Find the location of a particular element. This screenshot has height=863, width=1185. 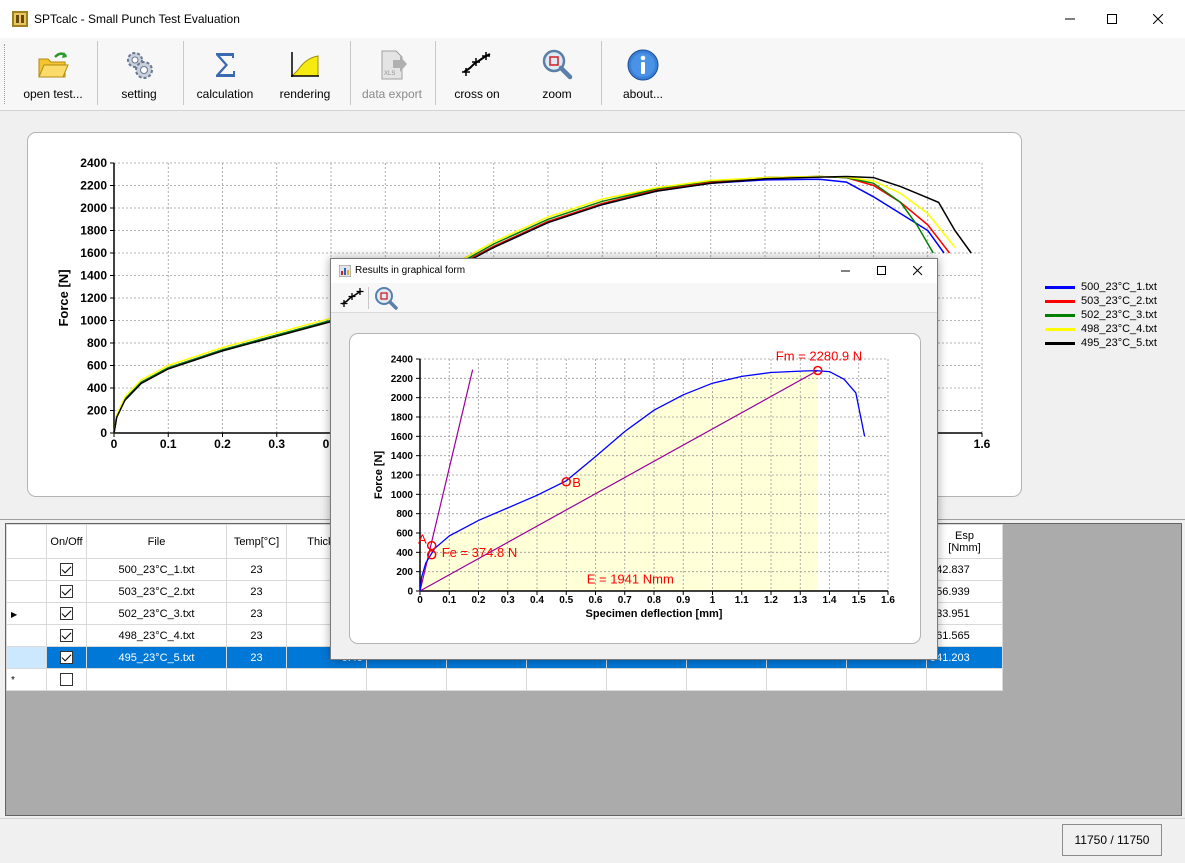

new-row: * is located at coordinates (504, 679).